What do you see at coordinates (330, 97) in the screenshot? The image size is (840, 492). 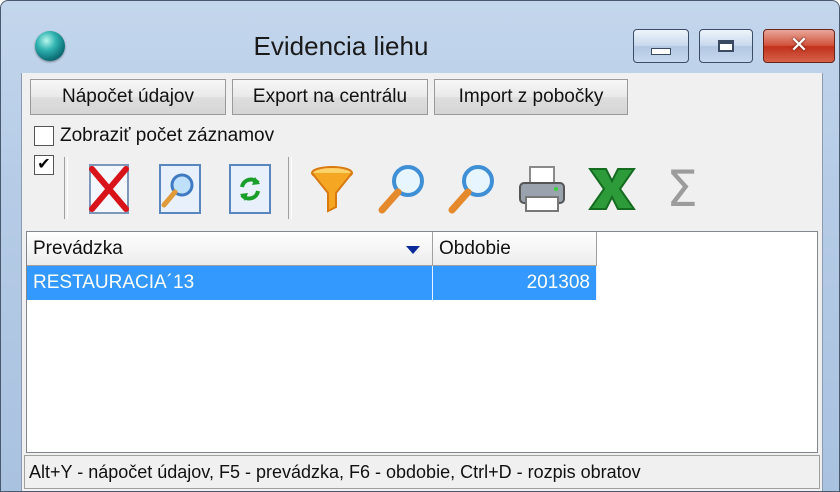 I see `export-button: Export na centrálu` at bounding box center [330, 97].